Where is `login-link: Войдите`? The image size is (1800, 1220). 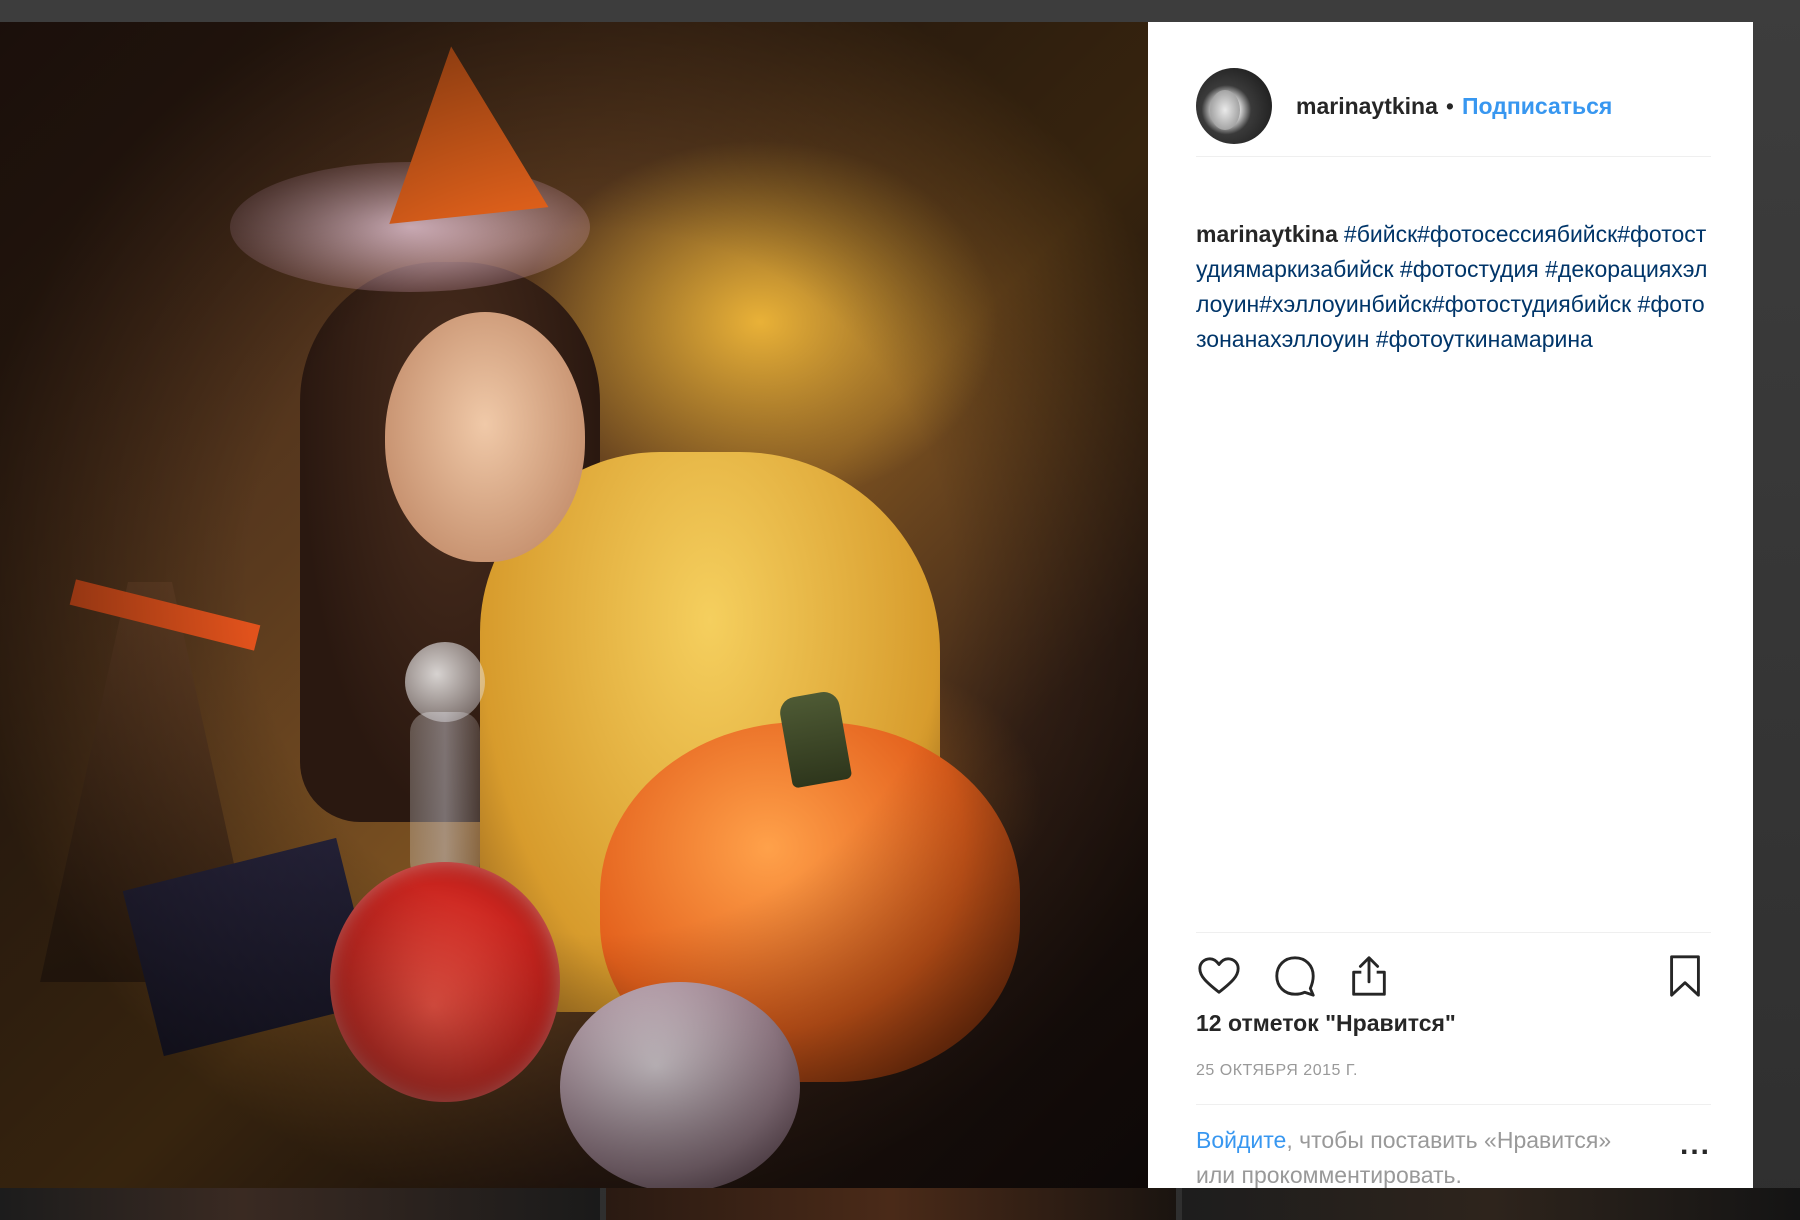 login-link: Войдите is located at coordinates (1241, 1140).